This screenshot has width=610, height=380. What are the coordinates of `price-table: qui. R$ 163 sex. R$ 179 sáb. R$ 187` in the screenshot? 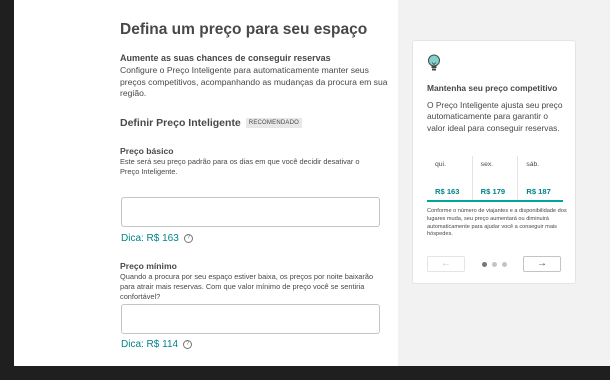 It's located at (495, 179).